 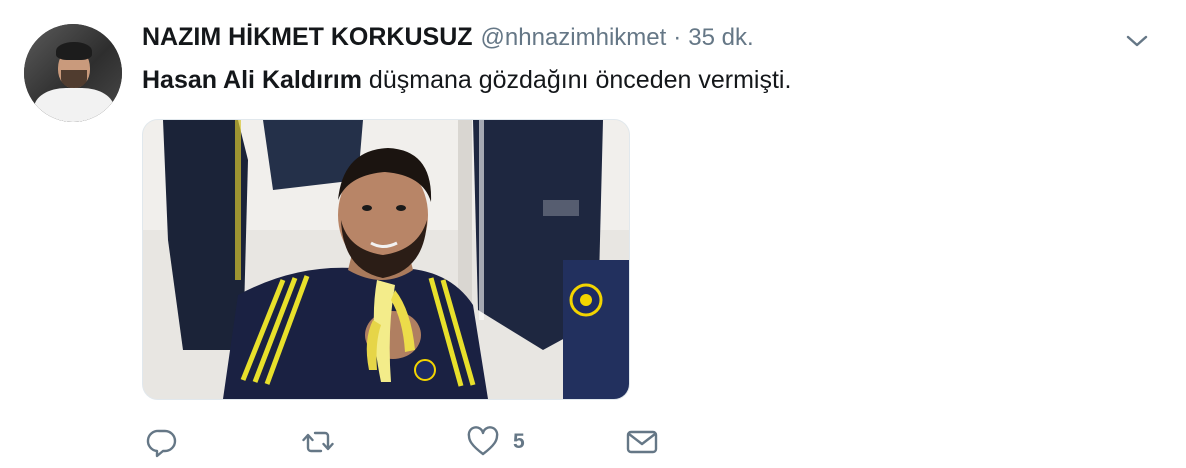 I want to click on reply-button, so click(x=162, y=442).